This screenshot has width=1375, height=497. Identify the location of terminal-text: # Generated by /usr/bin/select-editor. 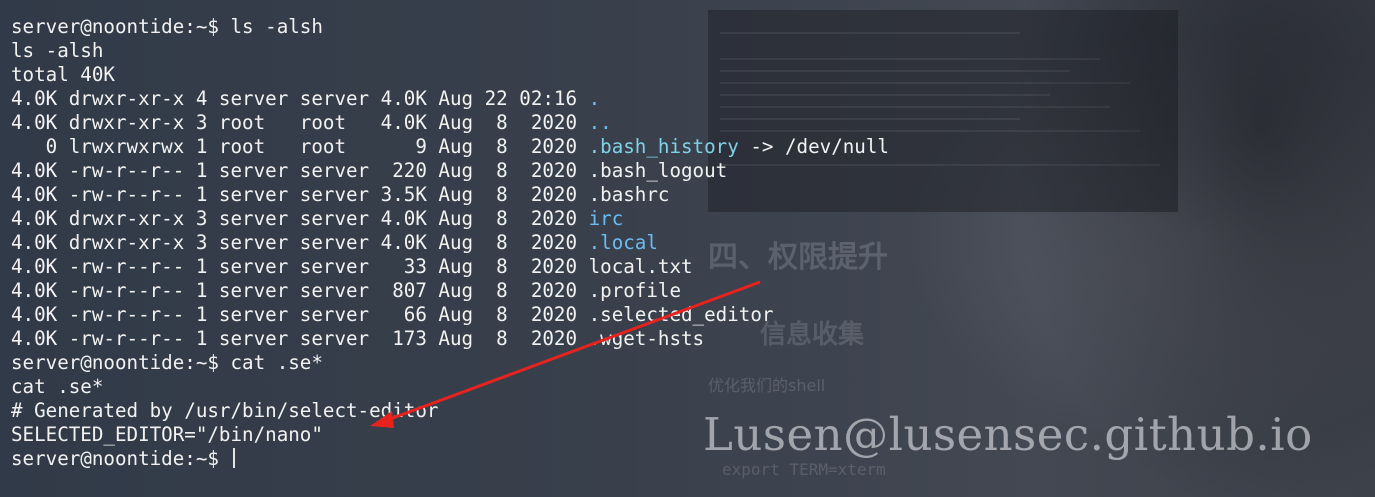
(225, 410).